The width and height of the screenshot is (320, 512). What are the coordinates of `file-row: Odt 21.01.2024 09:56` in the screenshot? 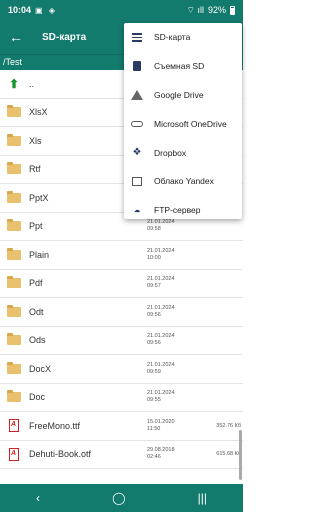 It's located at (121, 312).